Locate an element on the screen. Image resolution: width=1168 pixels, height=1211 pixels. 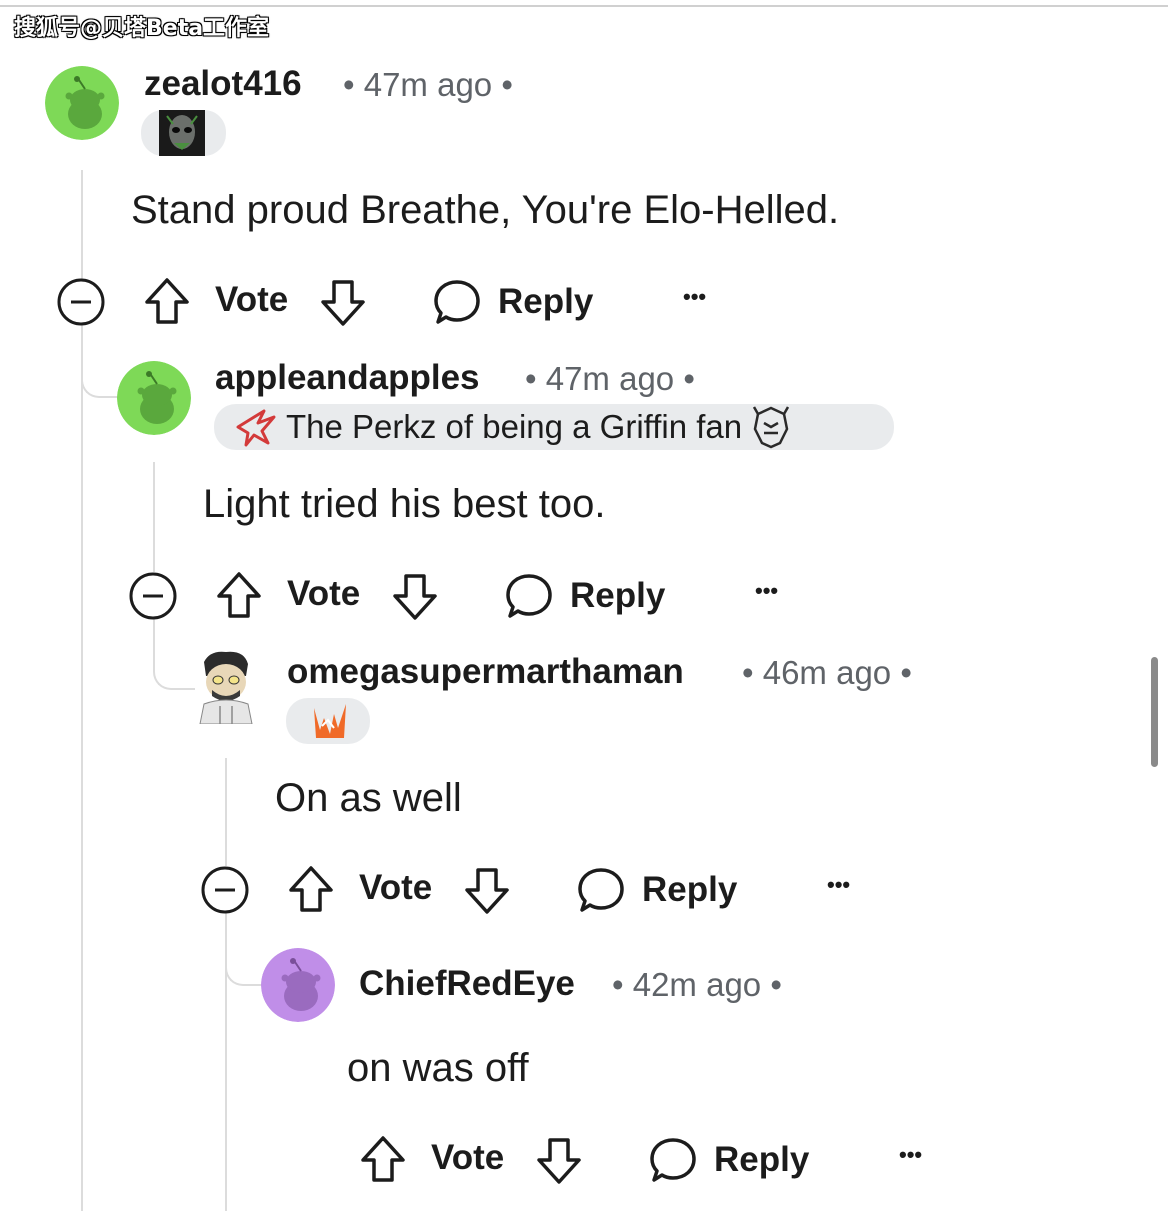
comment-body: Light tried his best too. is located at coordinates (404, 504).